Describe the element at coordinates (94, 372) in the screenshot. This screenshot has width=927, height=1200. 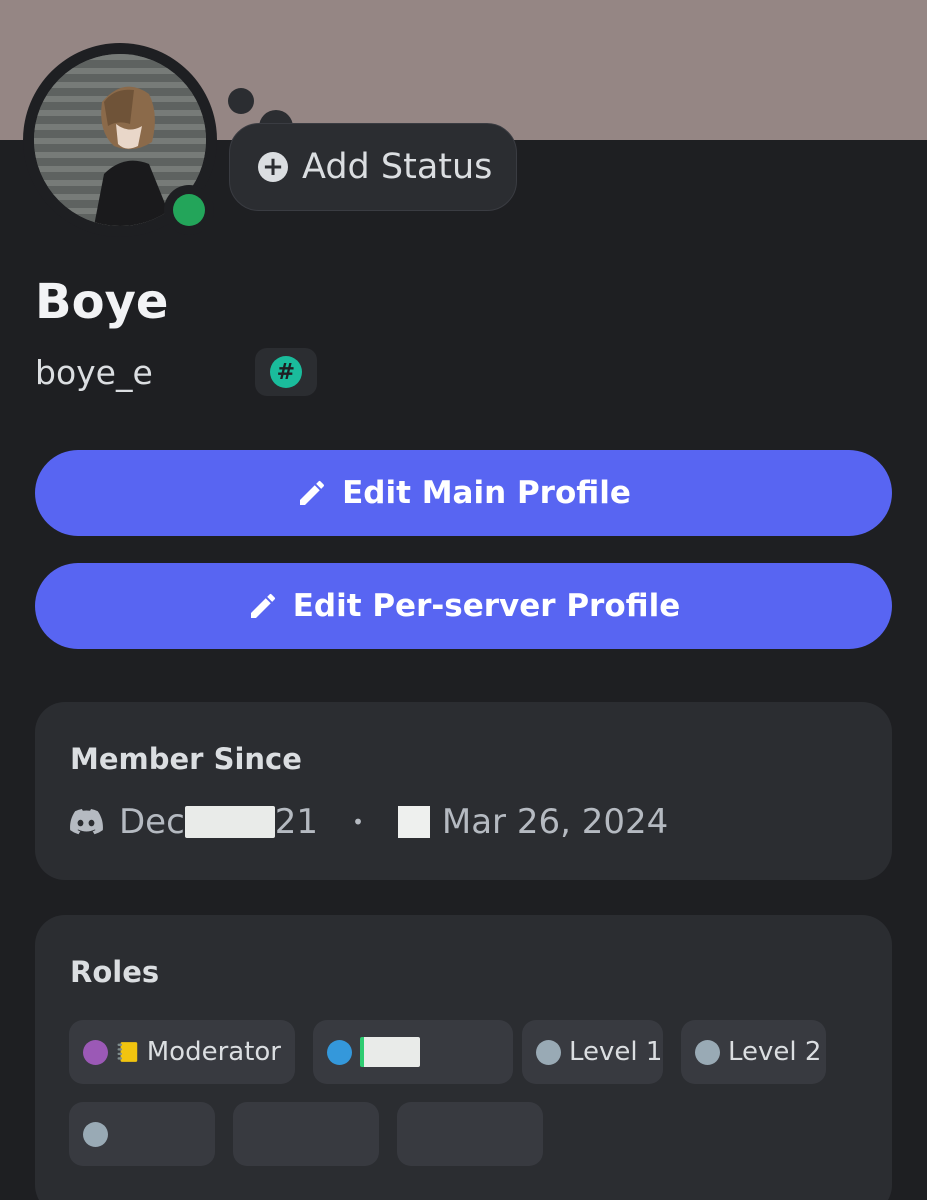
I see `username: boye_e` at that location.